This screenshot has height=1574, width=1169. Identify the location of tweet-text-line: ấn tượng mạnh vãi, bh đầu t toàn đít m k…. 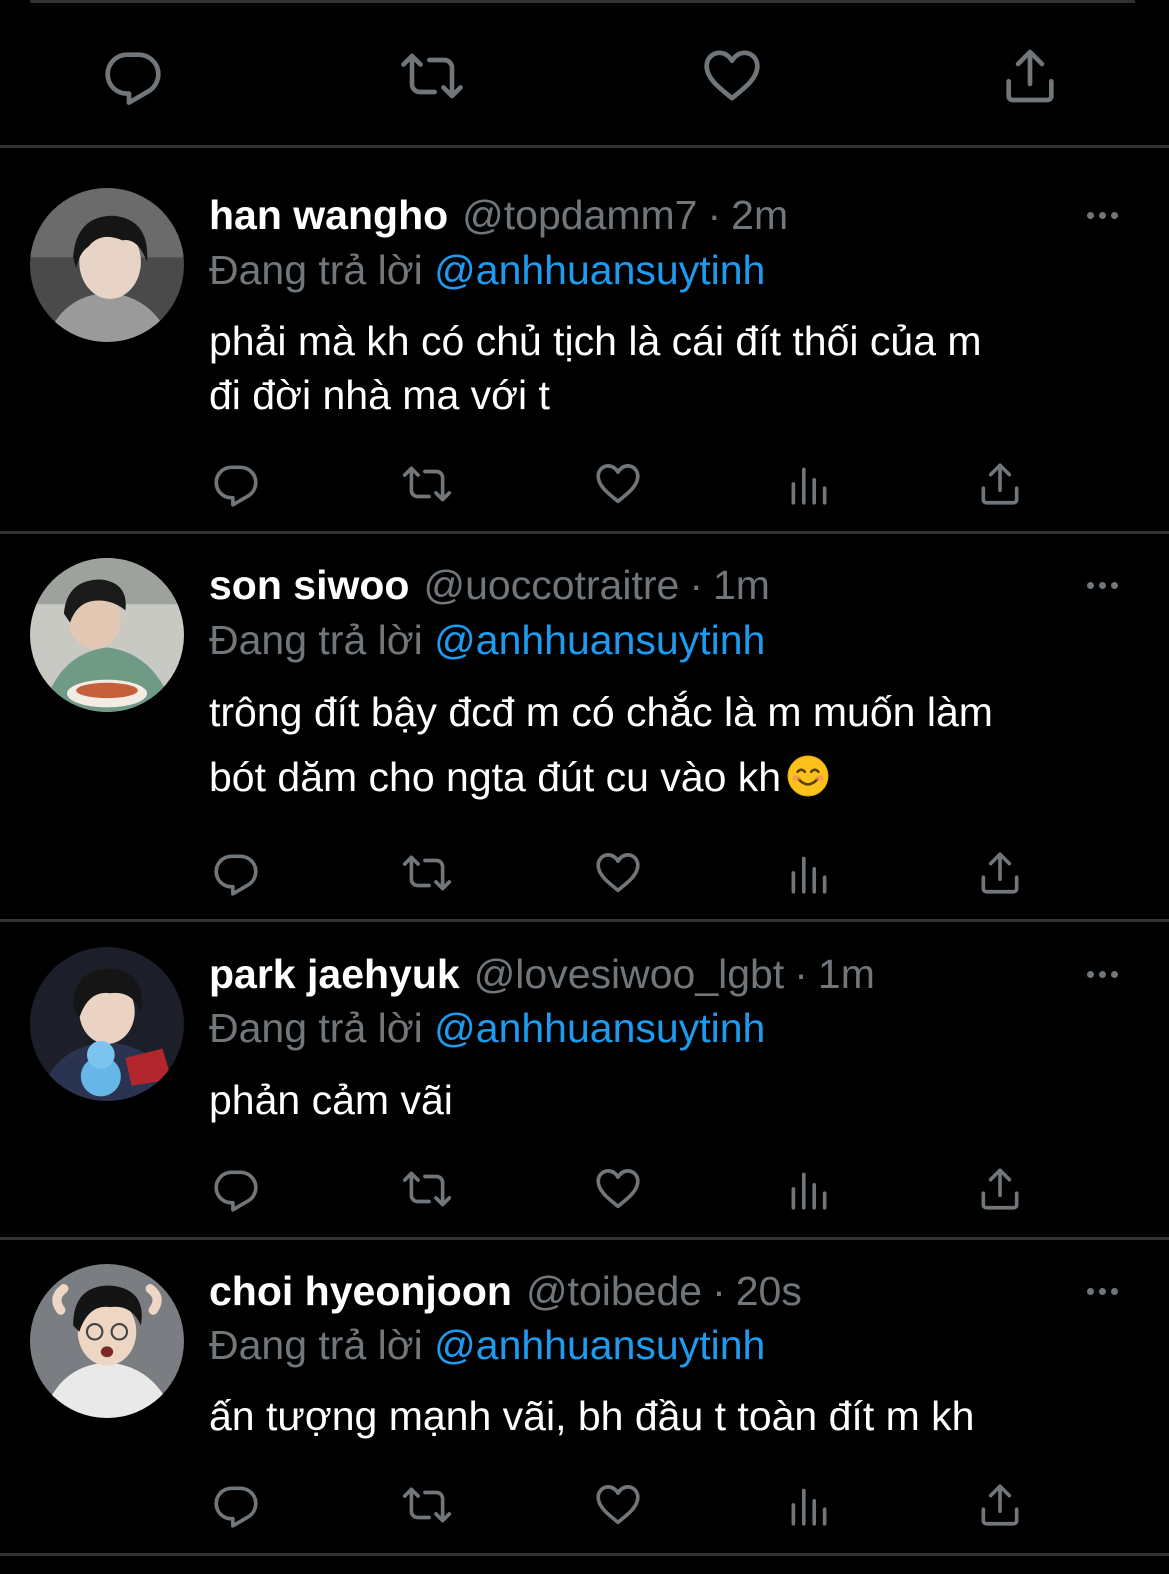
(592, 1416).